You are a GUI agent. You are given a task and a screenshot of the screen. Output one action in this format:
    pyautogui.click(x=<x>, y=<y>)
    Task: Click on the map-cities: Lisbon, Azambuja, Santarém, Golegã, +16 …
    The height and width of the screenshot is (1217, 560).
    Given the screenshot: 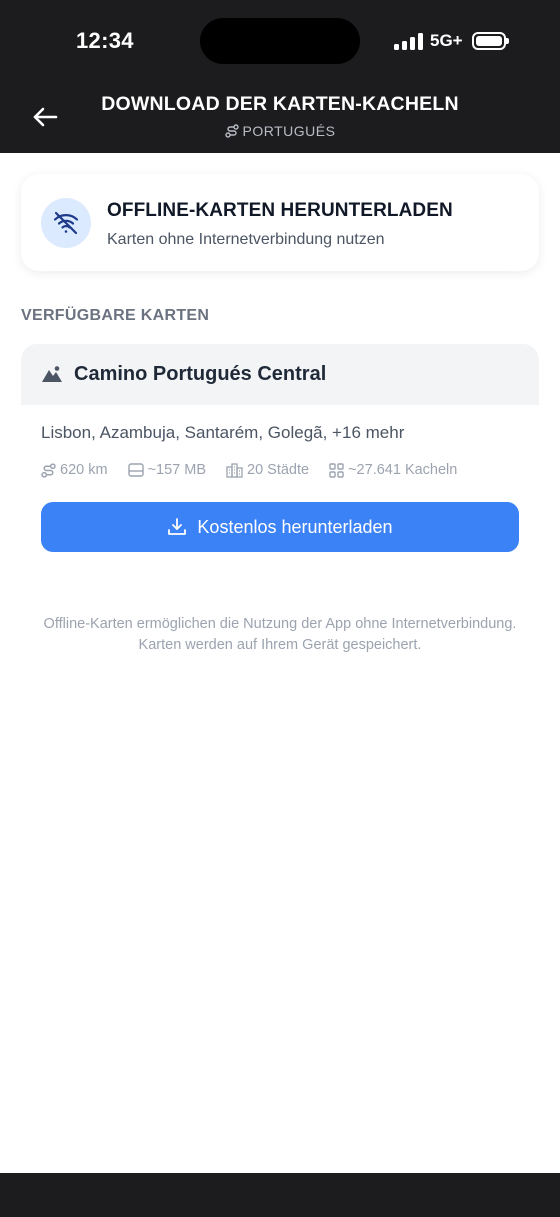 What is the action you would take?
    pyautogui.click(x=223, y=432)
    